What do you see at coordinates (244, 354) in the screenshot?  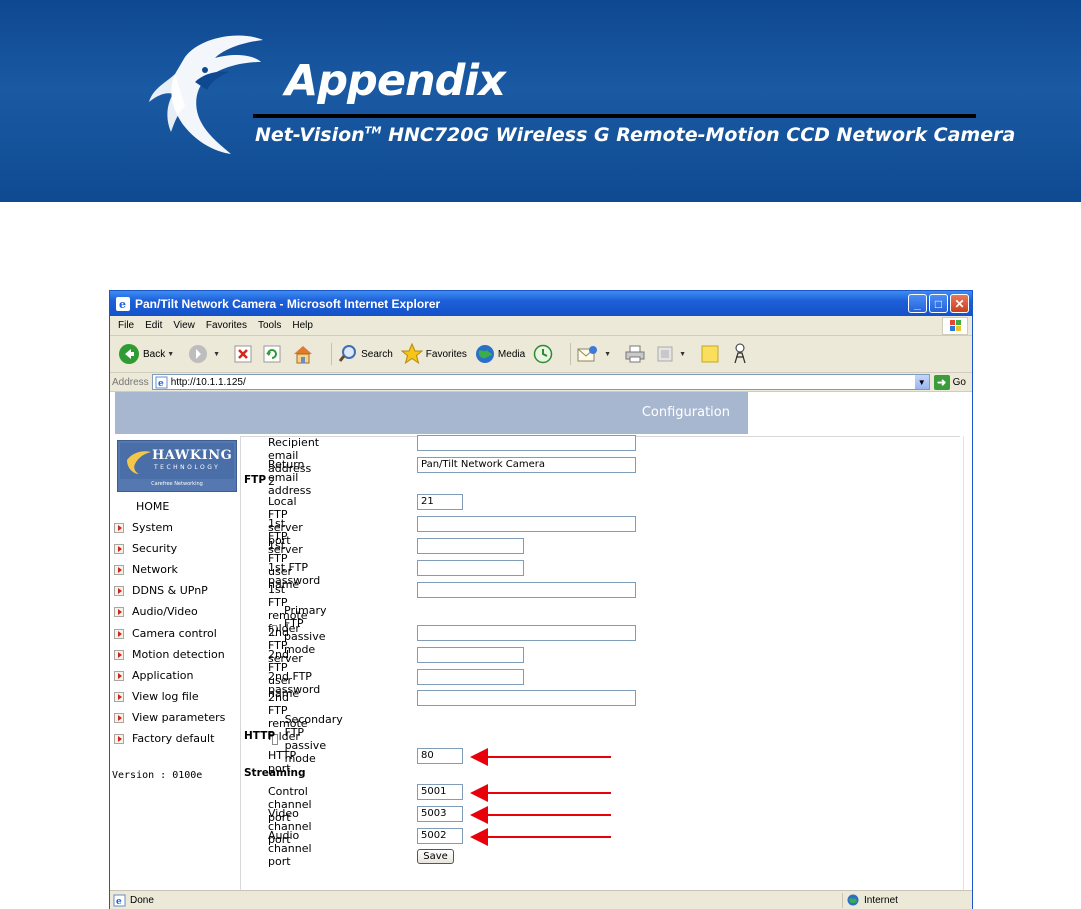 I see `stop-button` at bounding box center [244, 354].